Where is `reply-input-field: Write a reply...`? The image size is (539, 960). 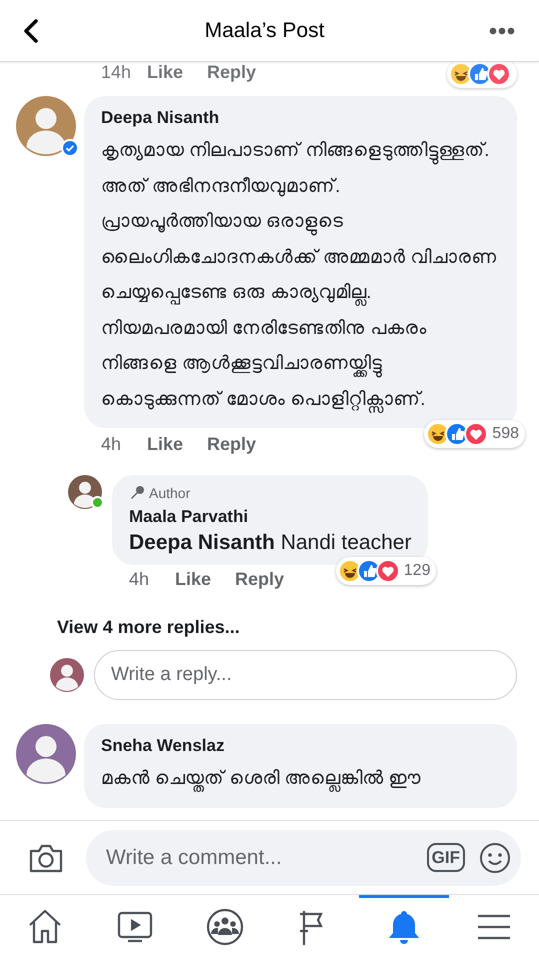
reply-input-field: Write a reply... is located at coordinates (305, 675).